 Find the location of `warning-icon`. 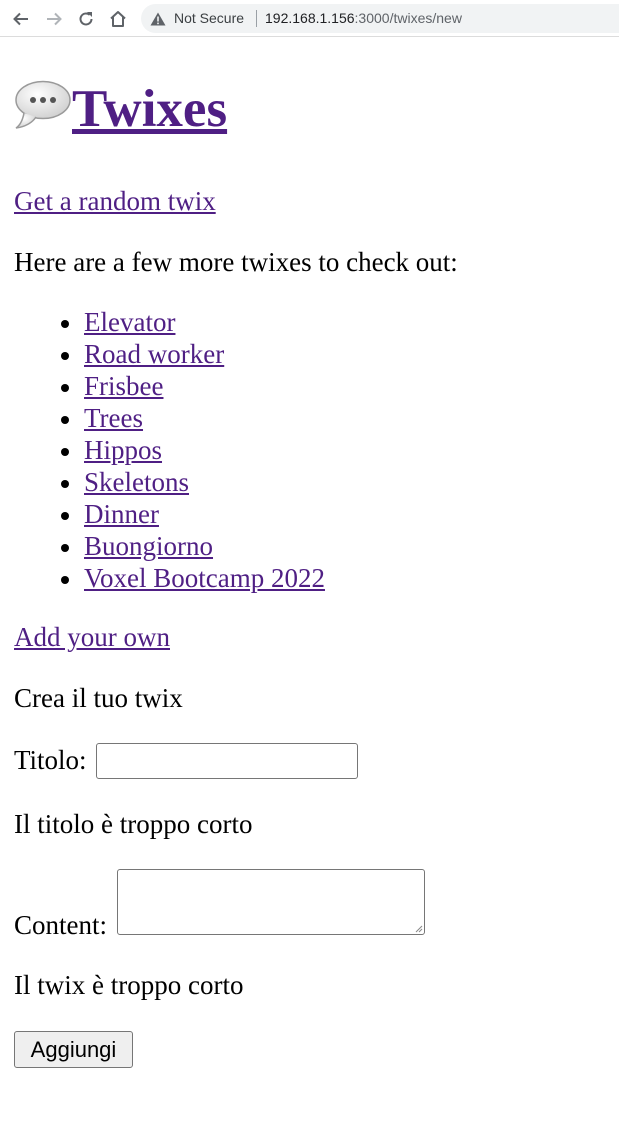

warning-icon is located at coordinates (158, 19).